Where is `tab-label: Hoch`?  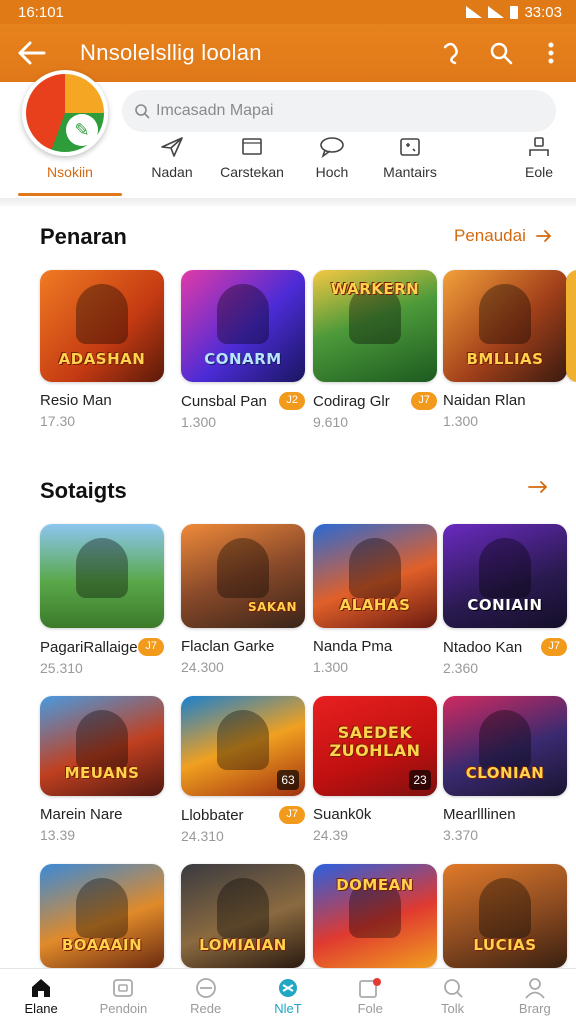 tab-label: Hoch is located at coordinates (332, 172).